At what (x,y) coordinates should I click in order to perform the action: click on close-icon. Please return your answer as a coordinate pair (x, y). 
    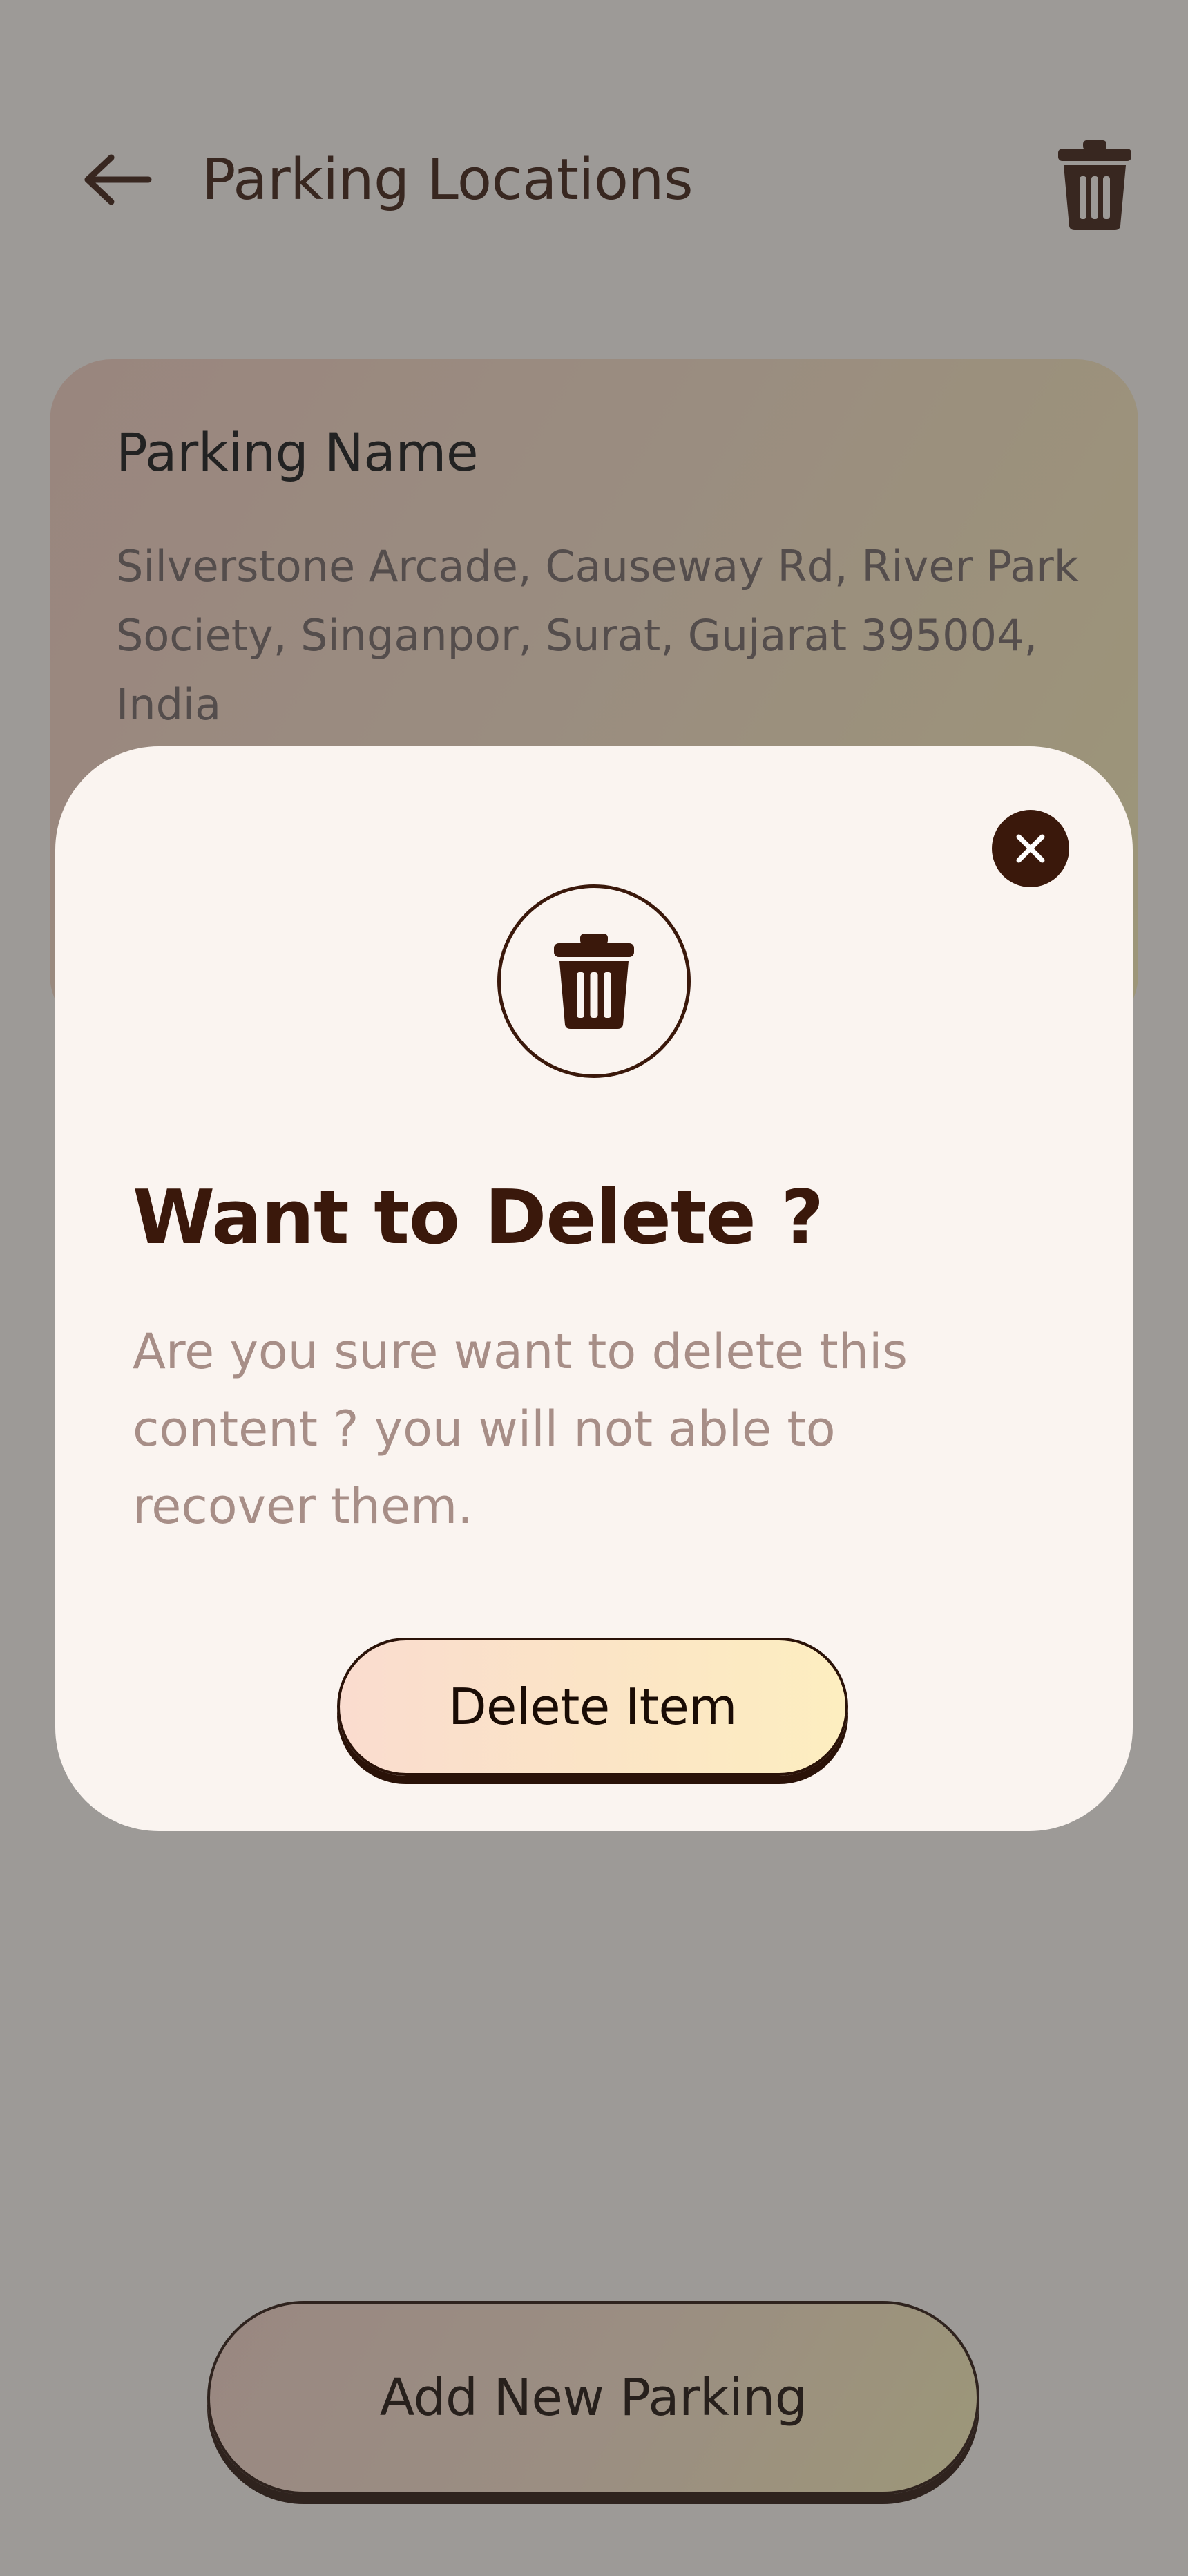
    Looking at the image, I should click on (1030, 848).